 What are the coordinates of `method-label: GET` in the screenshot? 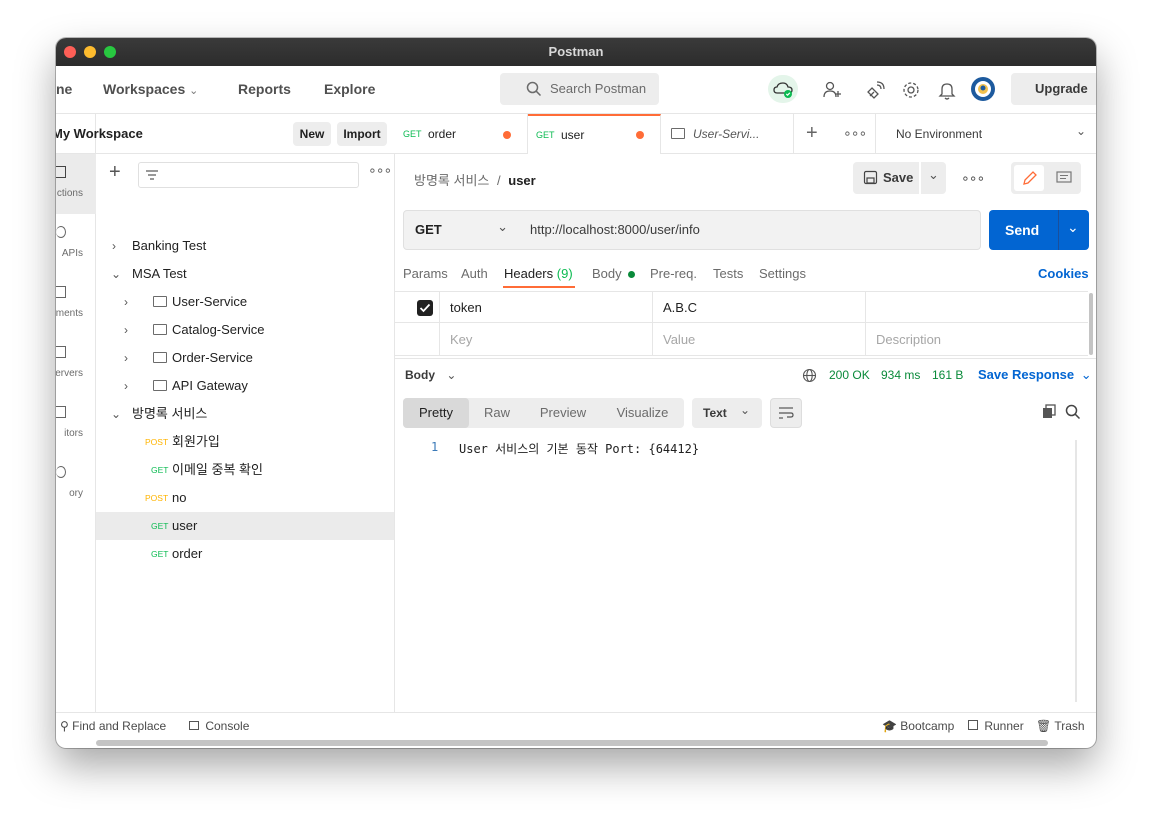 It's located at (428, 229).